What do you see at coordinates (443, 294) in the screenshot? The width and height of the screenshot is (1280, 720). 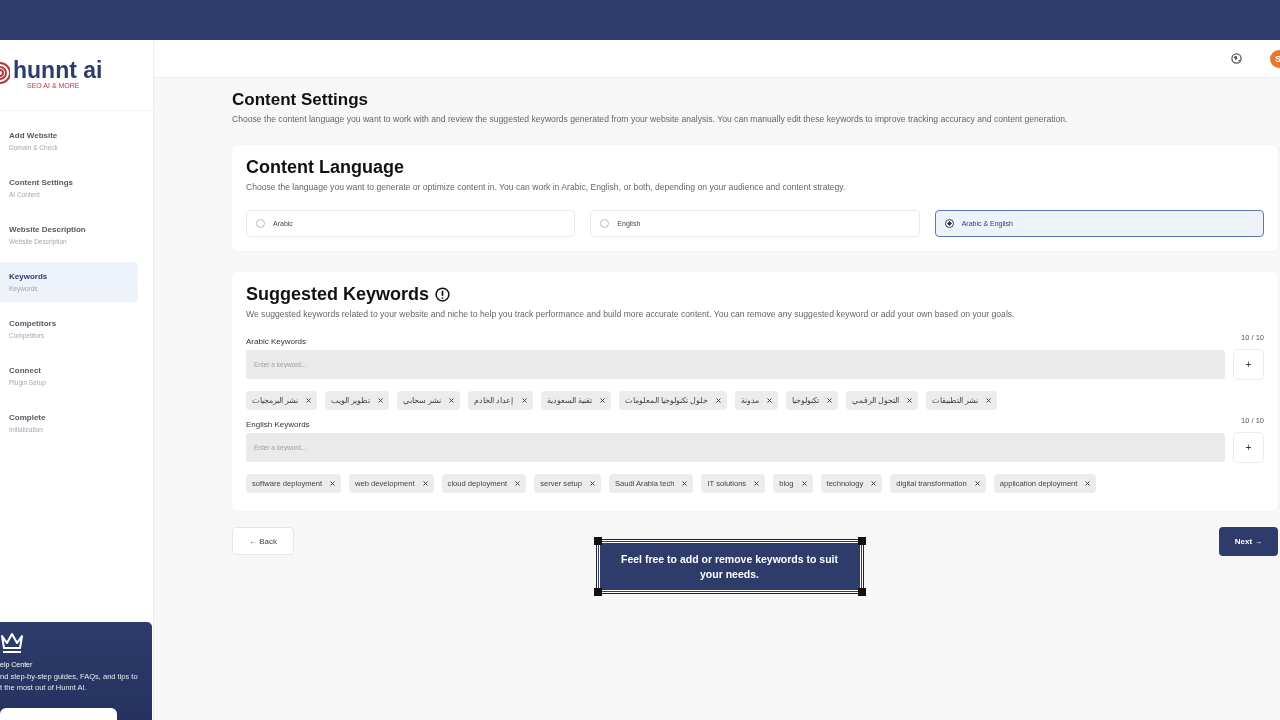 I see `info-icon` at bounding box center [443, 294].